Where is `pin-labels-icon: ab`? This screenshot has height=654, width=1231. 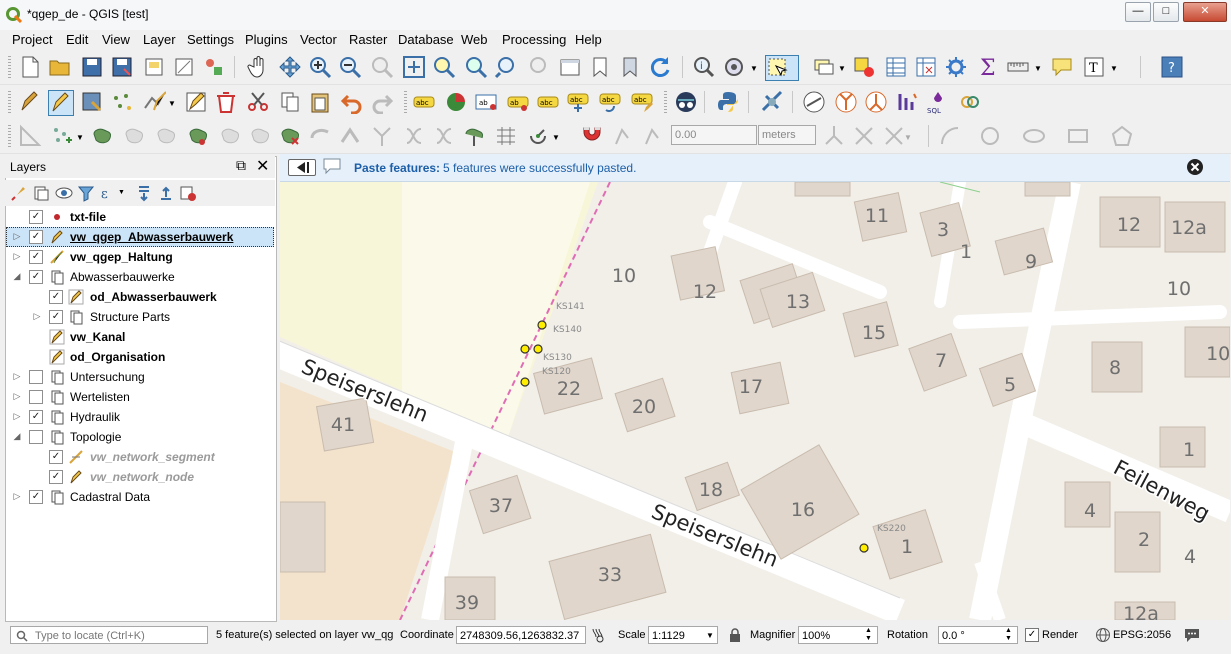 pin-labels-icon: ab is located at coordinates (518, 102).